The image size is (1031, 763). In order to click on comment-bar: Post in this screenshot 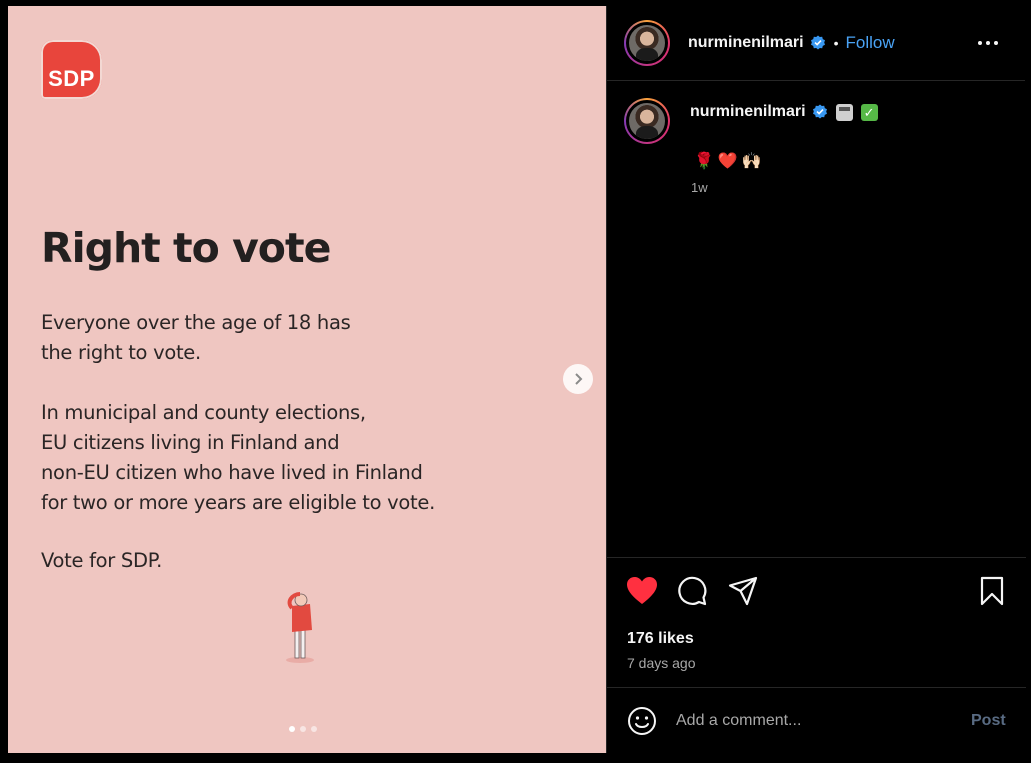, I will do `click(816, 720)`.